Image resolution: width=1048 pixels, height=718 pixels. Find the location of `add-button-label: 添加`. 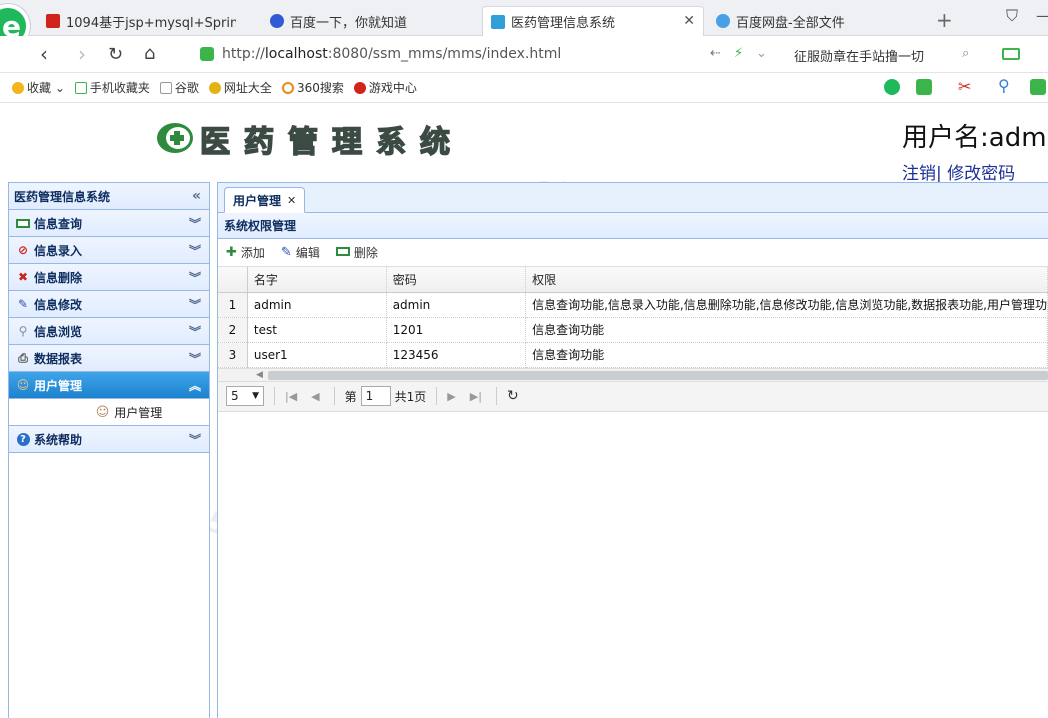

add-button-label: 添加 is located at coordinates (252, 253).